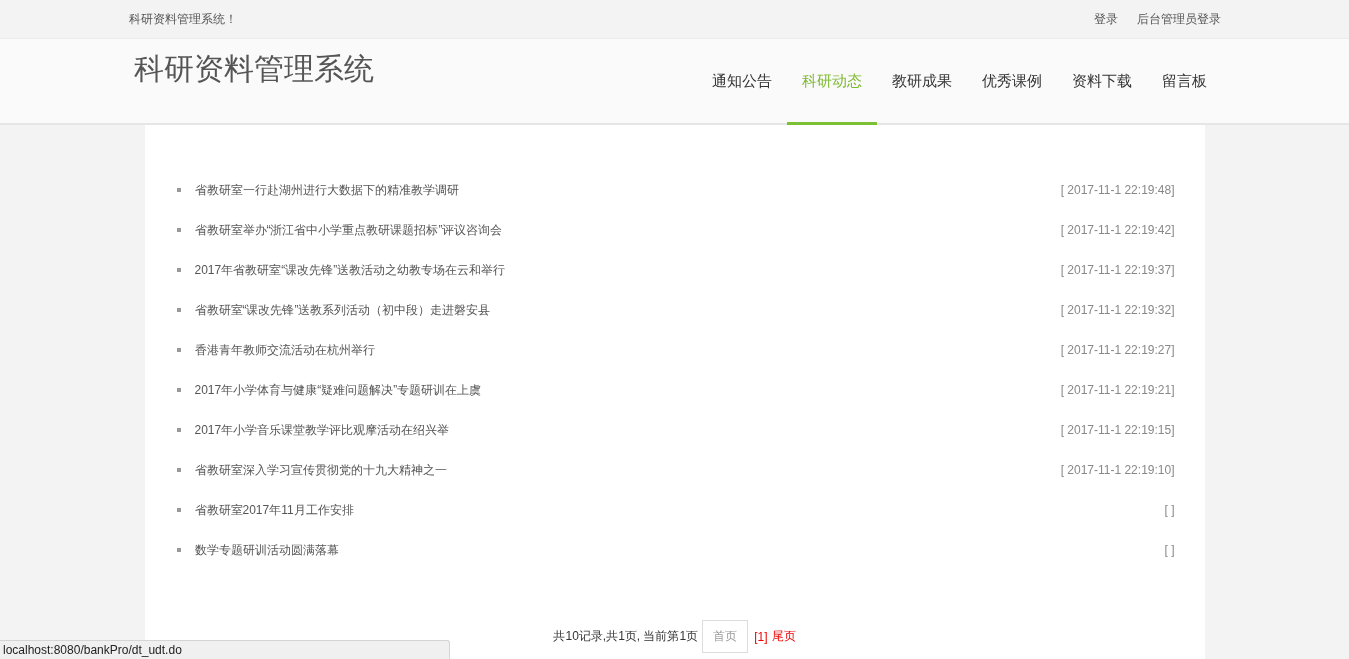  What do you see at coordinates (1117, 390) in the screenshot?
I see `news-date: [ 2017-11-1 22:19:21]` at bounding box center [1117, 390].